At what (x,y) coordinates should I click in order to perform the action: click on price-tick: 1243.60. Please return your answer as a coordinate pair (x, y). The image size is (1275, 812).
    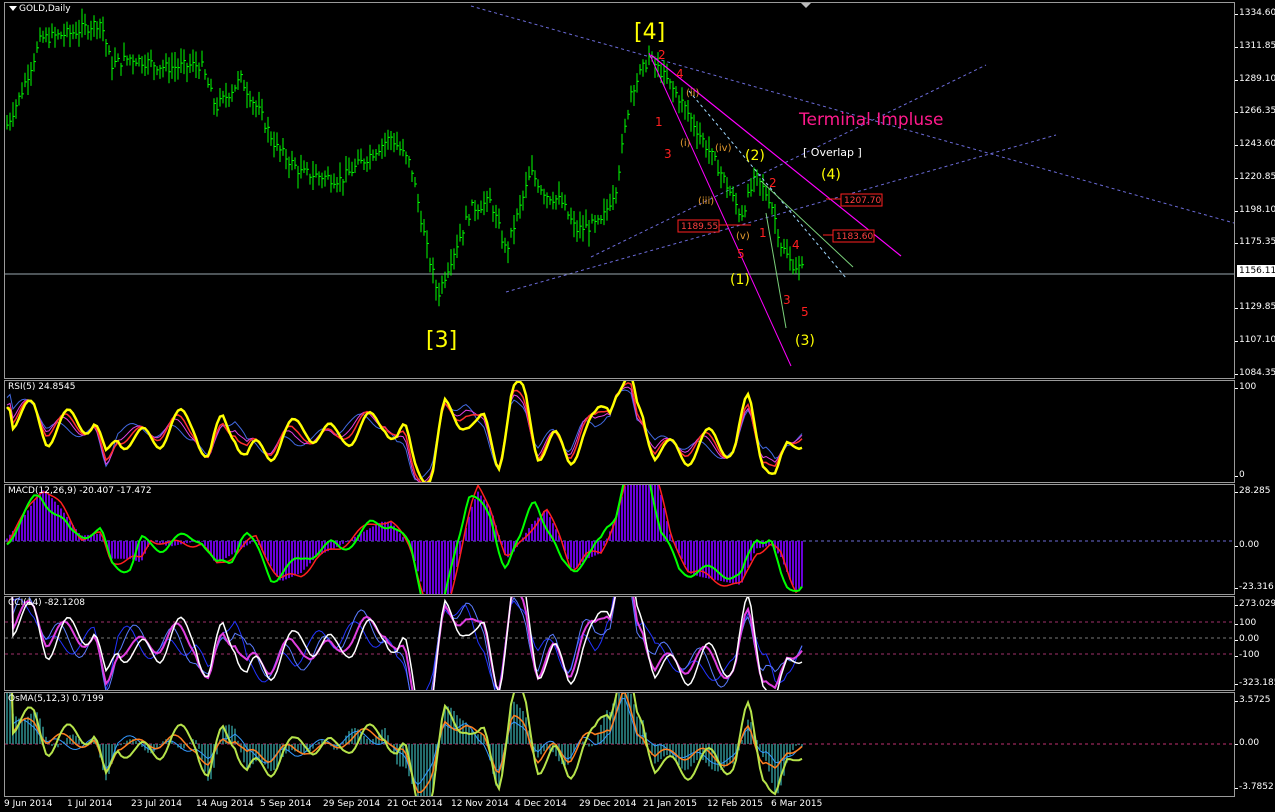
    Looking at the image, I should click on (1254, 144).